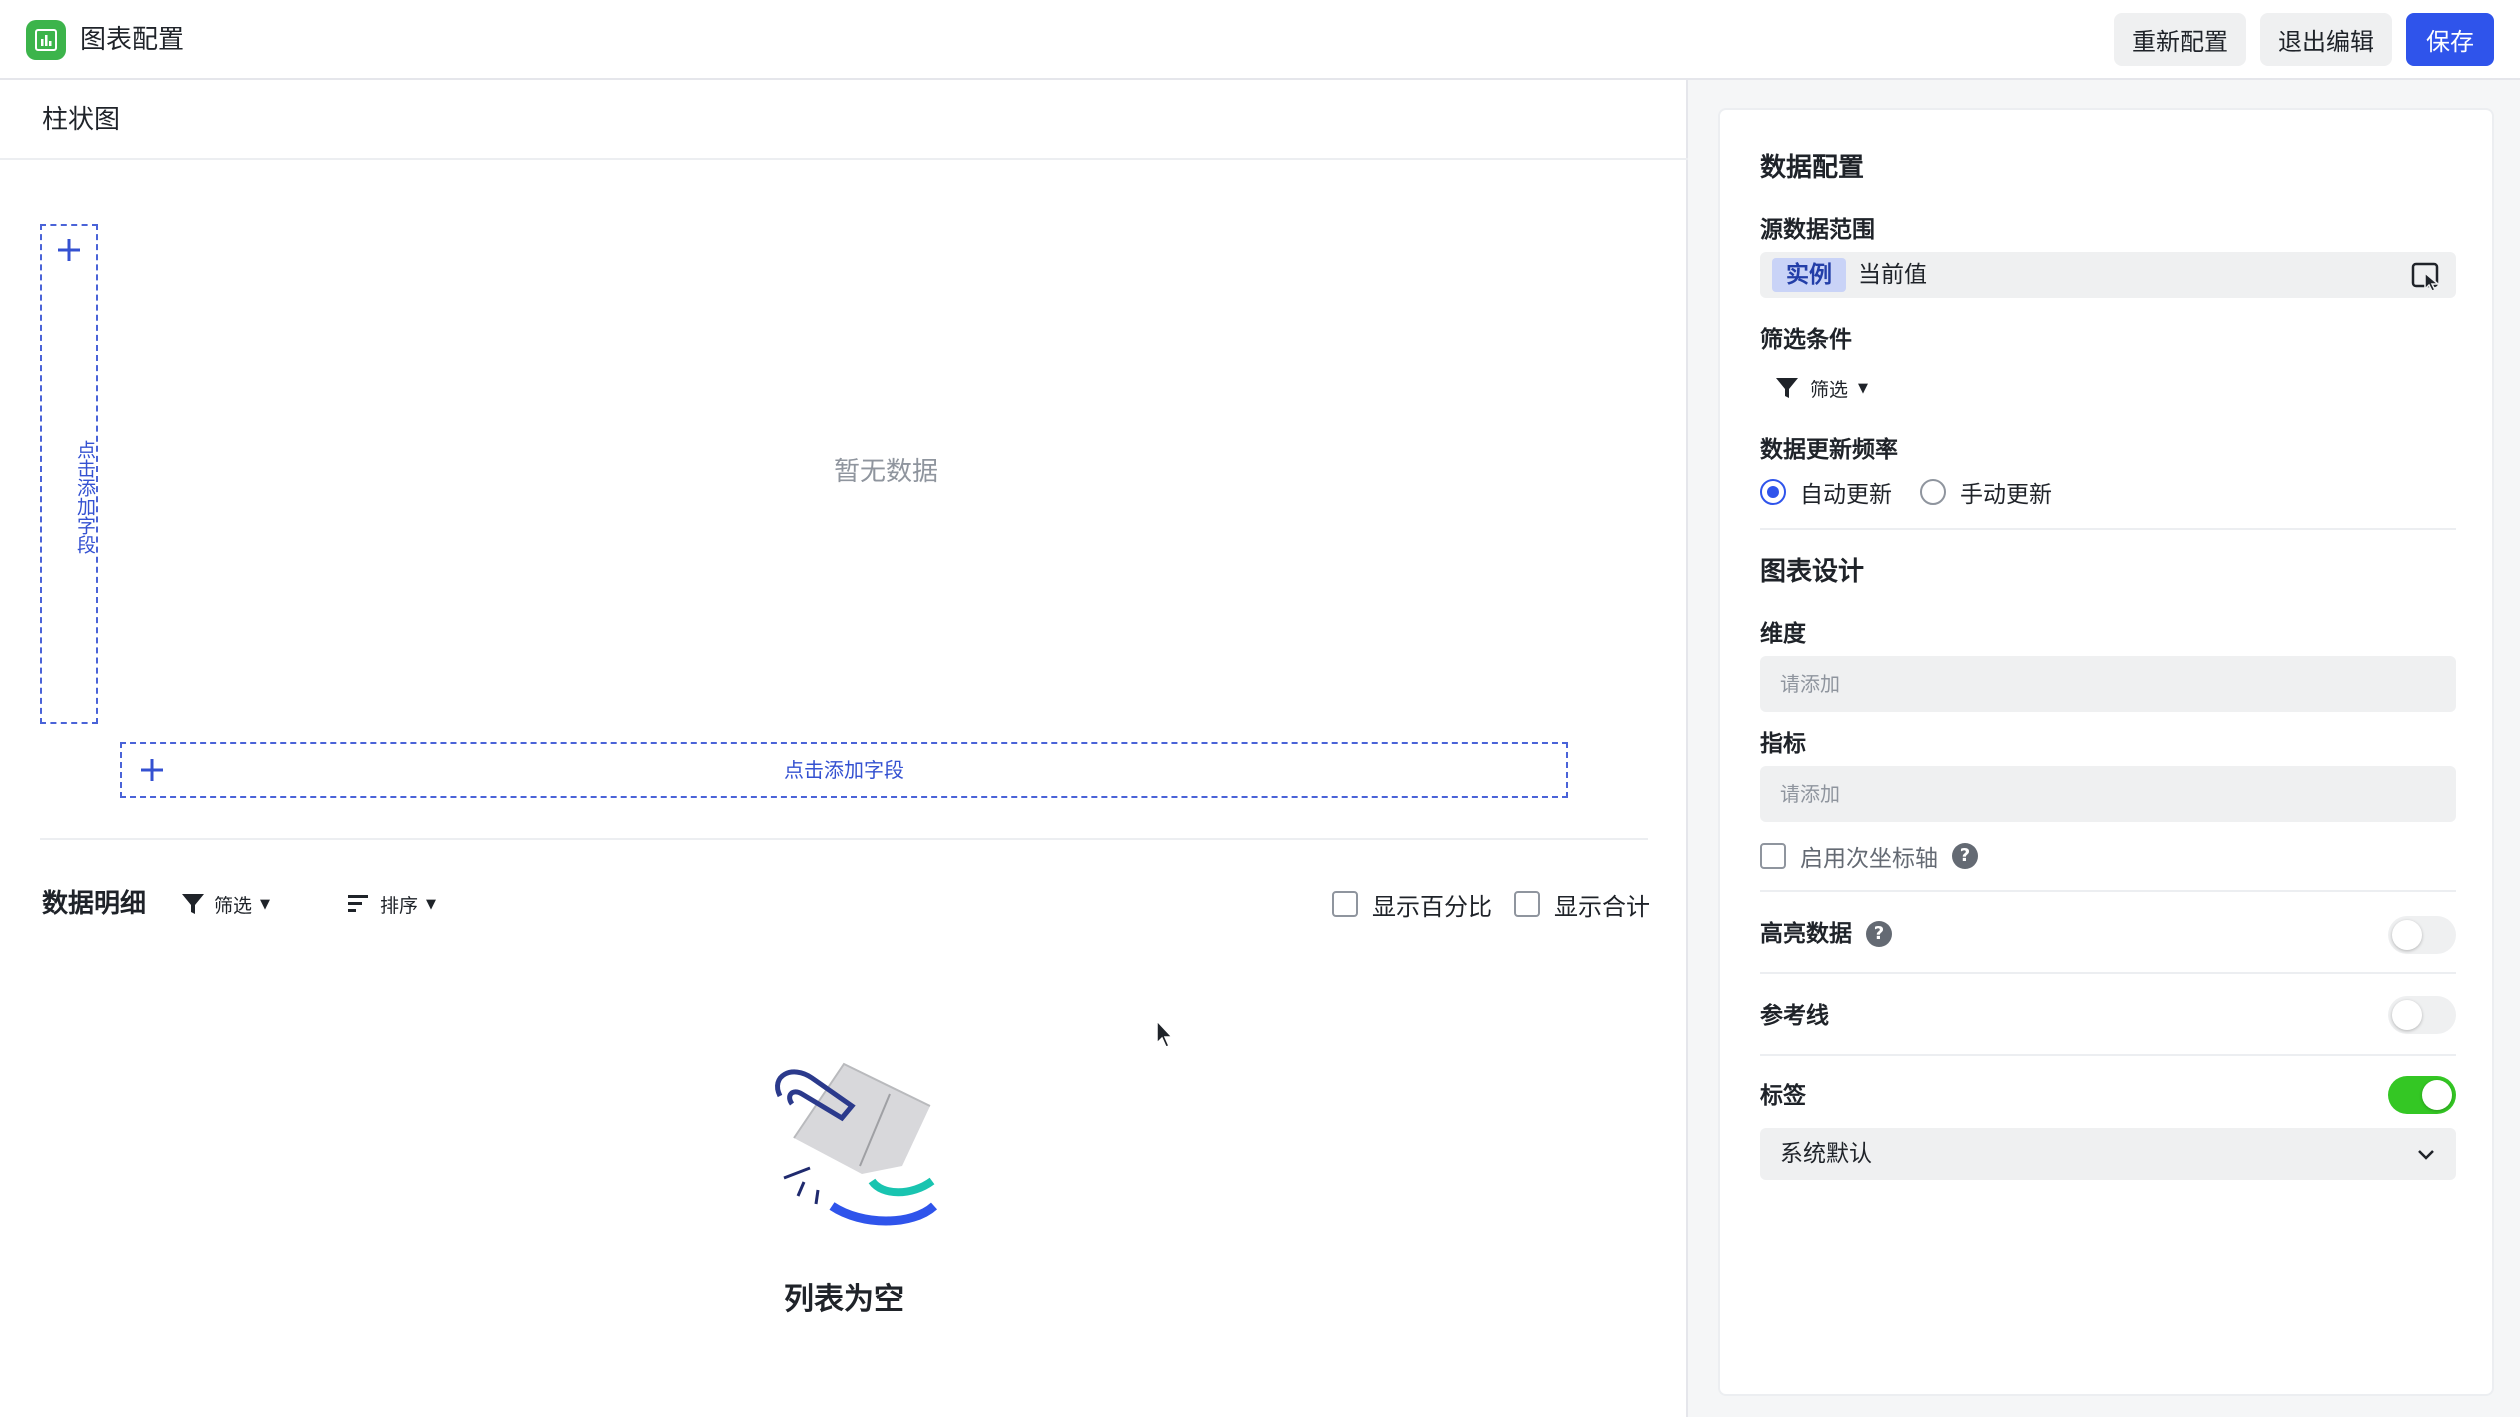  What do you see at coordinates (1773, 492) in the screenshot?
I see `auto-update-radio` at bounding box center [1773, 492].